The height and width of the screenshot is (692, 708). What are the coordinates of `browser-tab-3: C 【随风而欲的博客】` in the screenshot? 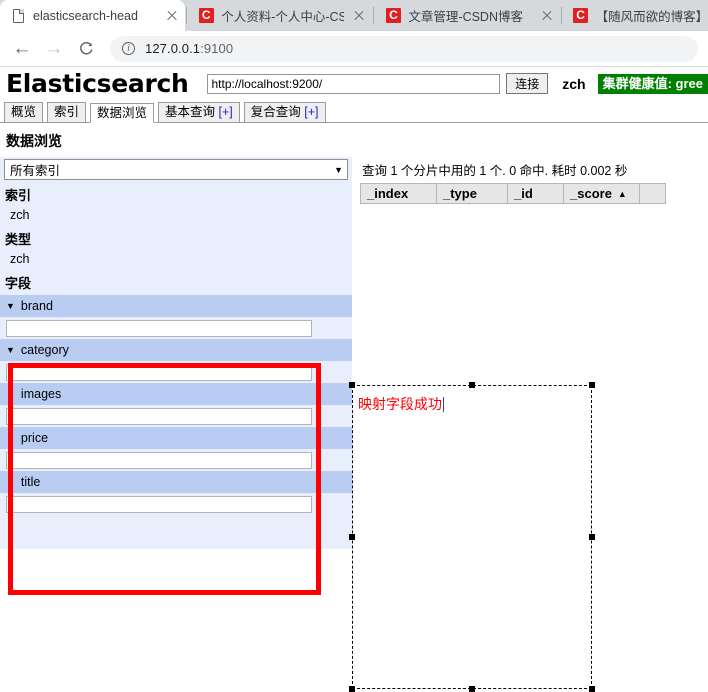 It's located at (635, 15).